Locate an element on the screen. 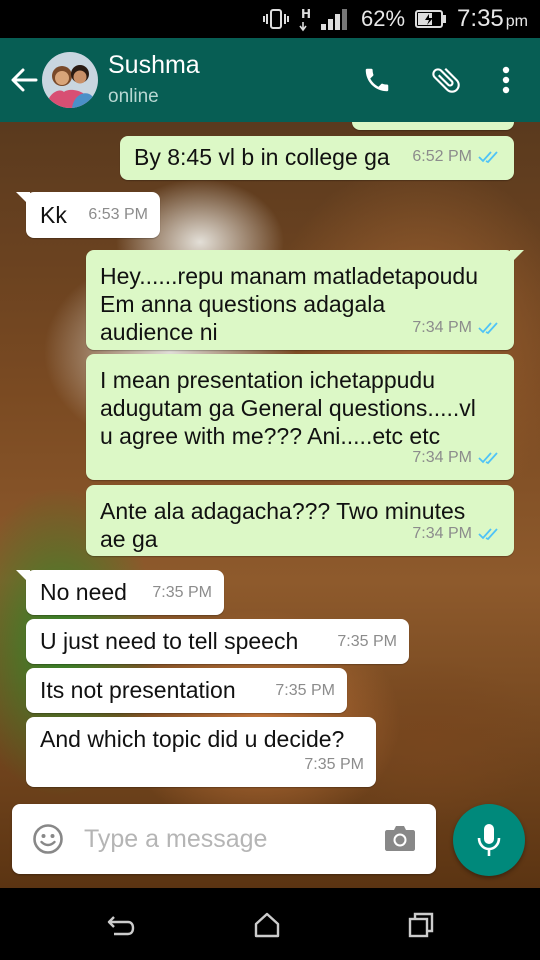 Image resolution: width=540 pixels, height=960 pixels. previous-message-bubble is located at coordinates (433, 126).